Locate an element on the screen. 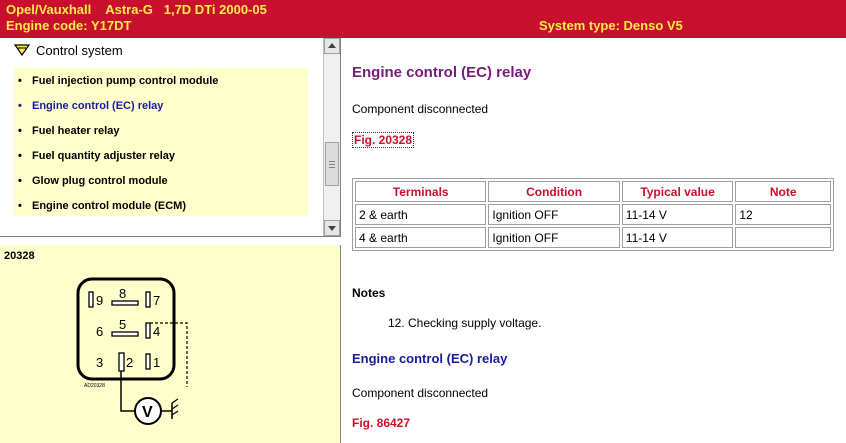 This screenshot has width=846, height=443. tree-item-label: Engine control (EC) relay is located at coordinates (98, 106).